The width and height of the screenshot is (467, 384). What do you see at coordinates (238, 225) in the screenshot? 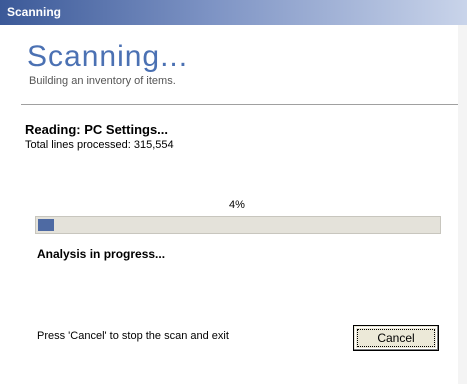
I see `progress-bar` at bounding box center [238, 225].